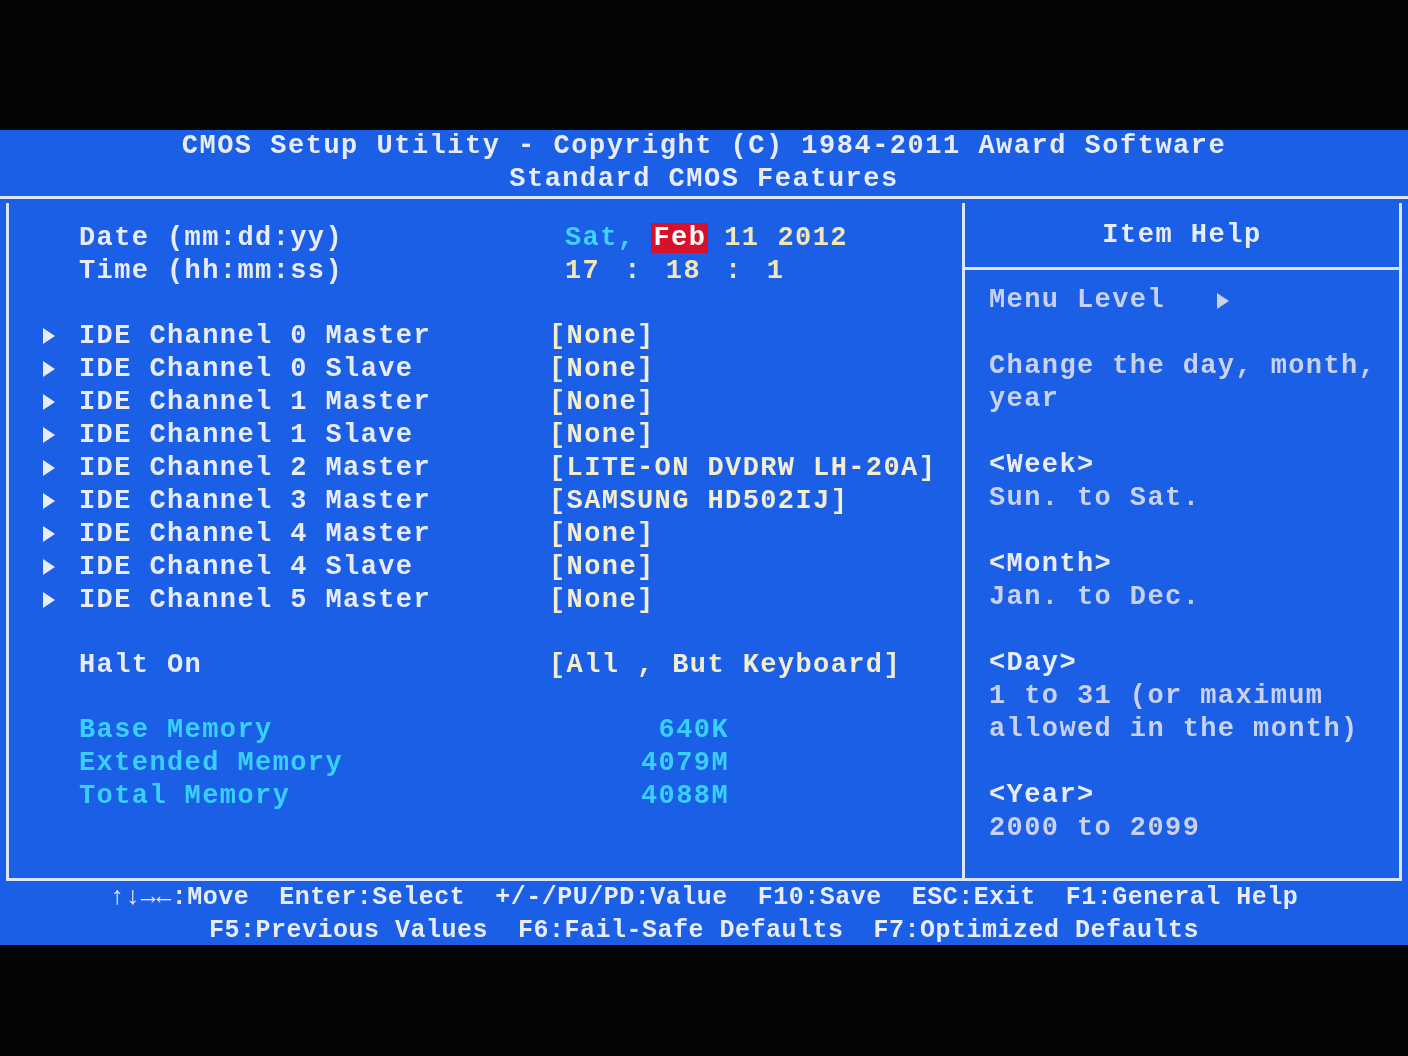 The image size is (1408, 1056). I want to click on menu-item: IDE Channel 1 Slave, so click(314, 434).